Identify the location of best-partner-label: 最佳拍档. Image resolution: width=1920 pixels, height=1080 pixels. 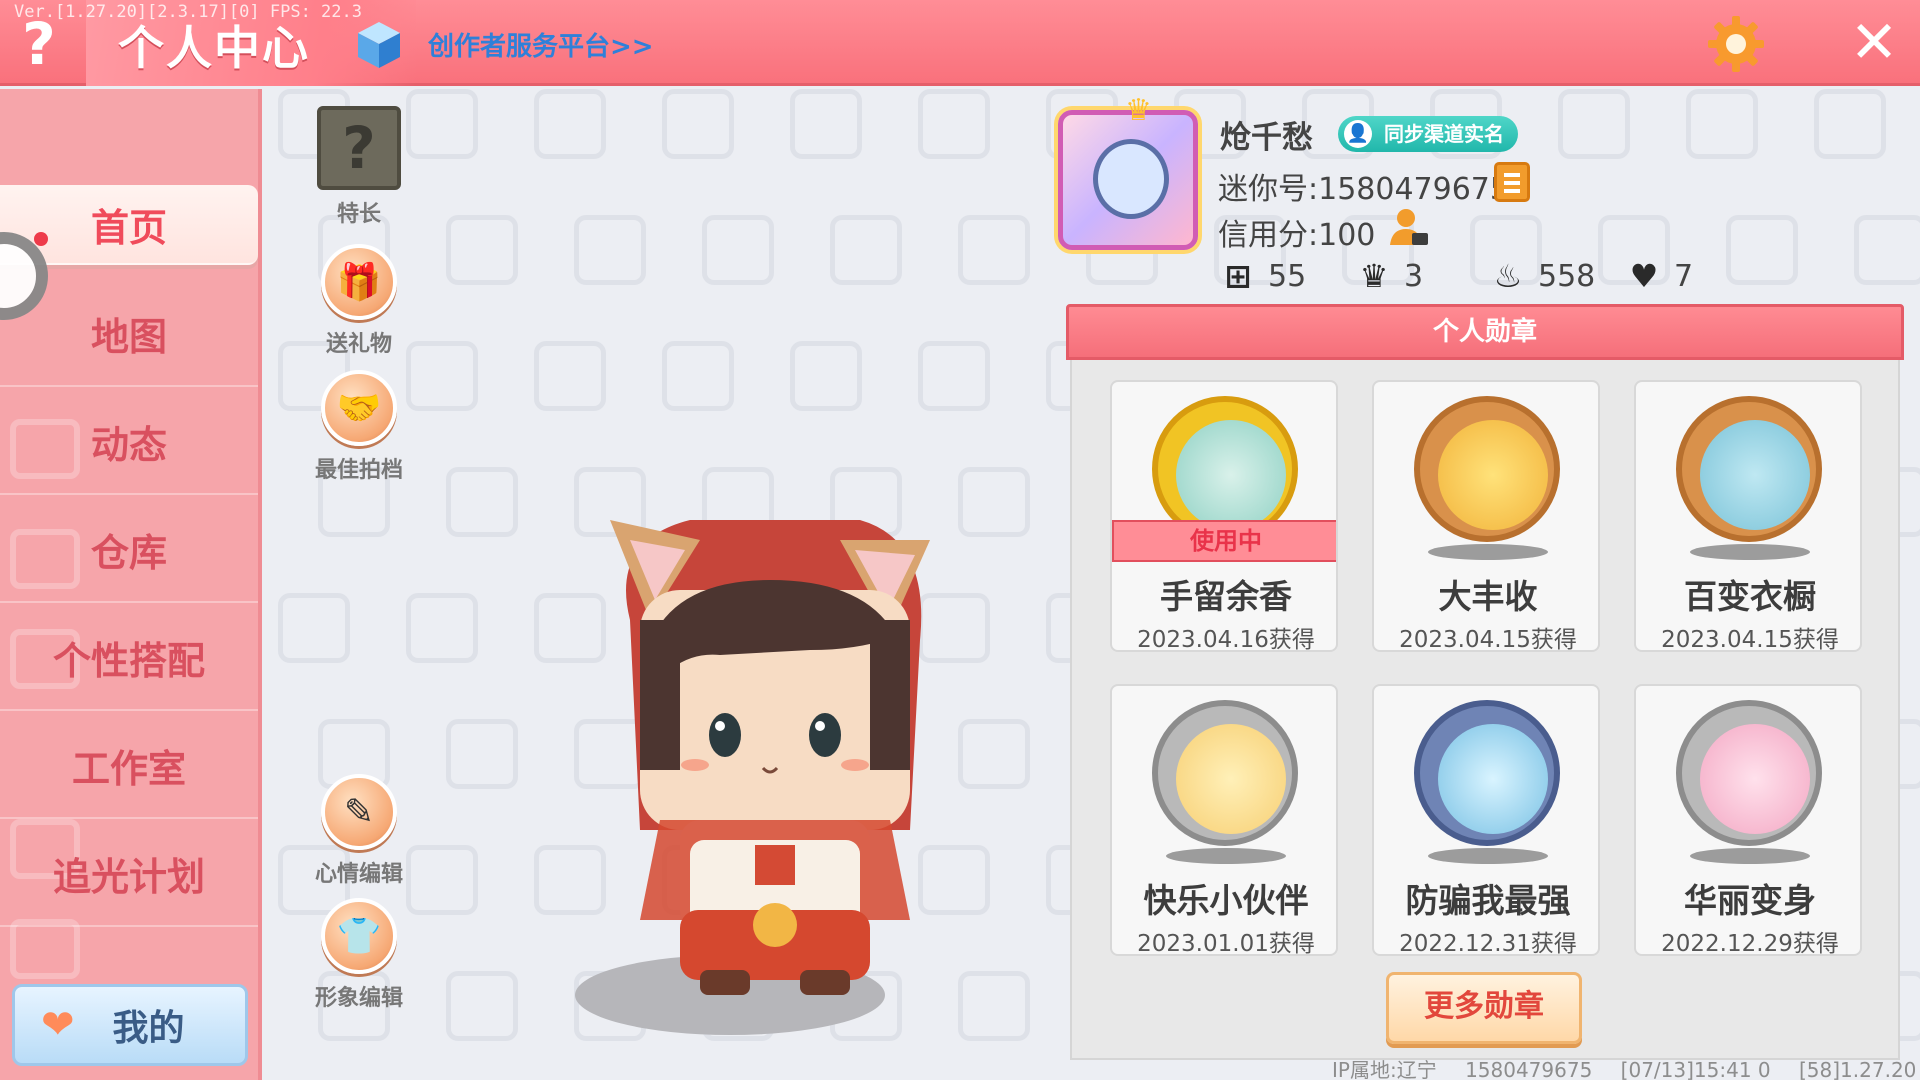
(358, 470).